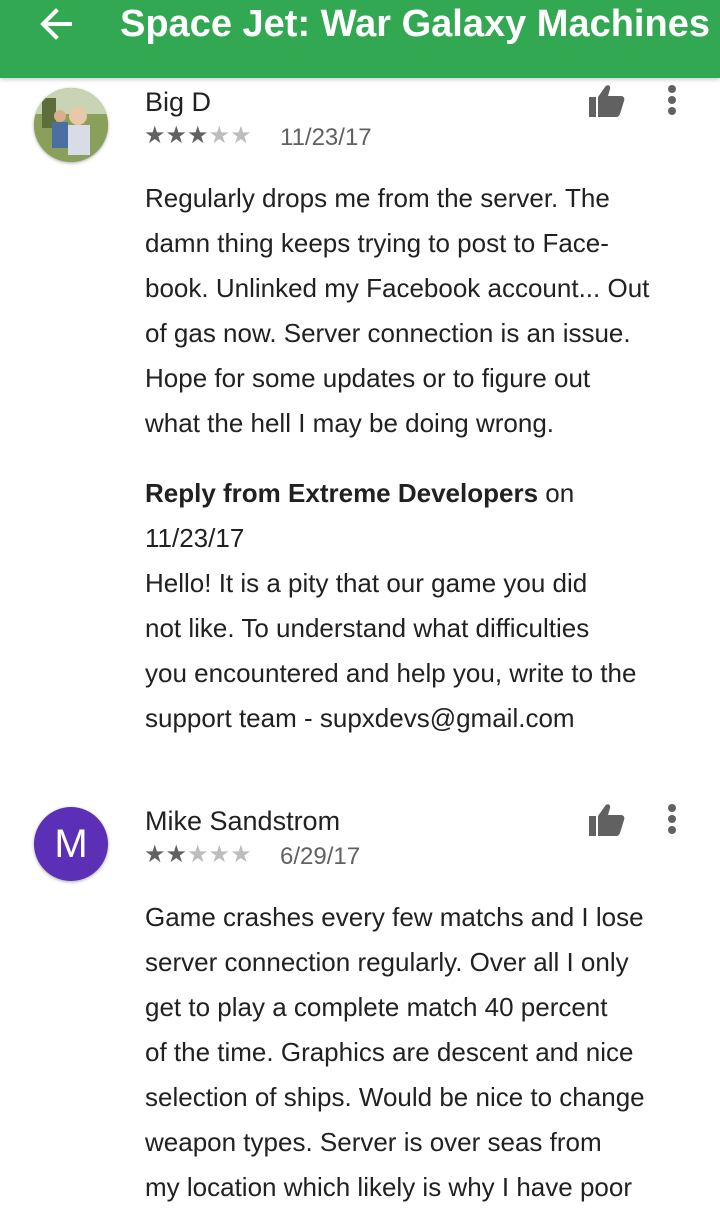 Image resolution: width=720 pixels, height=1210 pixels. What do you see at coordinates (178, 102) in the screenshot?
I see `review-author: Big D` at bounding box center [178, 102].